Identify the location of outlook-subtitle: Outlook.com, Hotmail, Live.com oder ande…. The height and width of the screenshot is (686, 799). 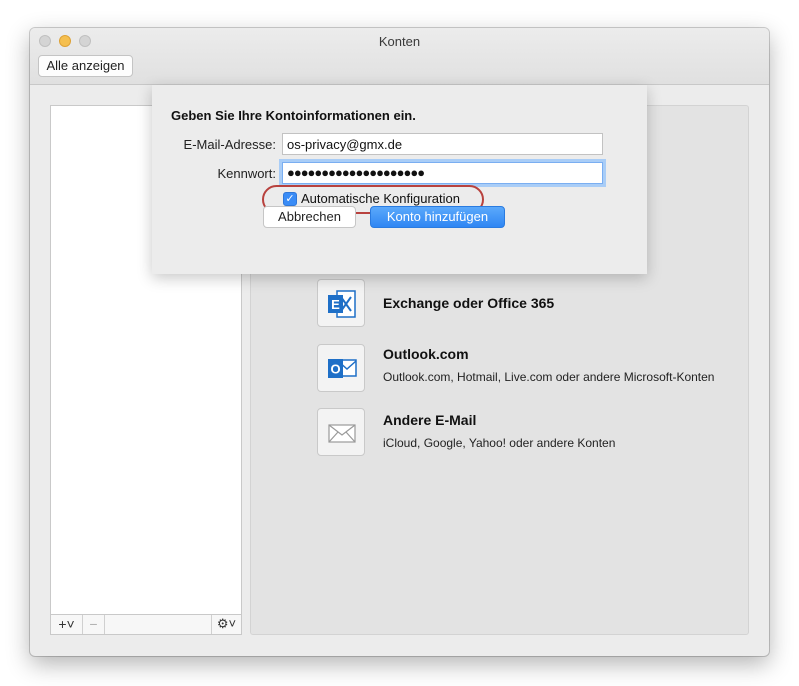
(549, 377).